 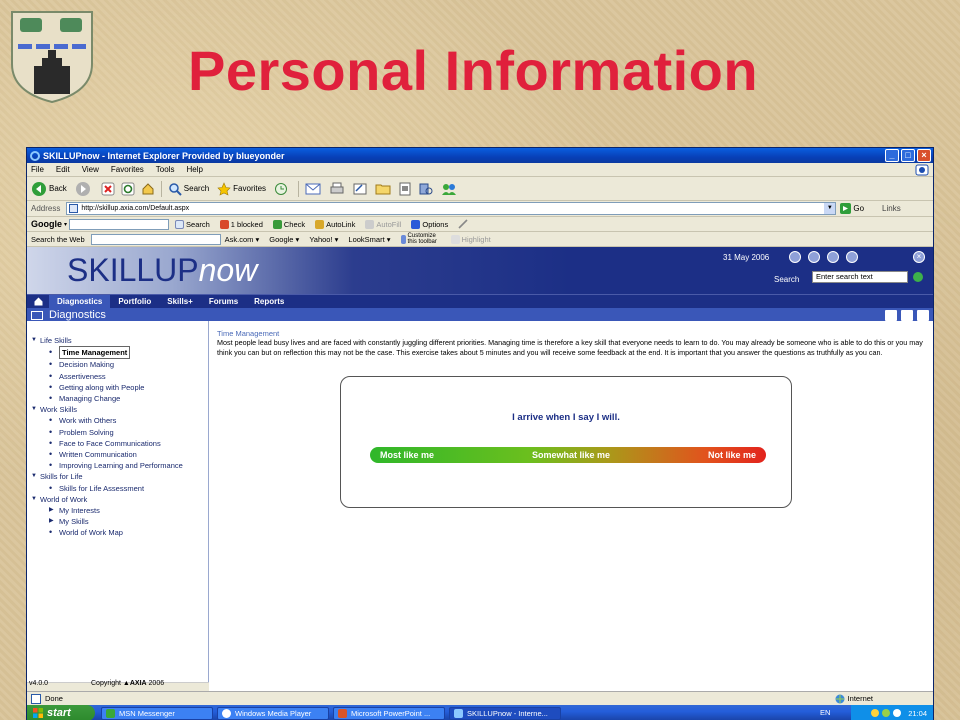 What do you see at coordinates (918, 277) in the screenshot?
I see `site-search-go-icon` at bounding box center [918, 277].